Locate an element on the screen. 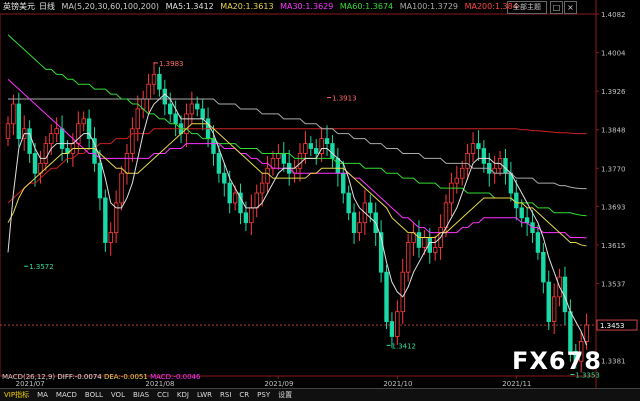 This screenshot has height=401, width=640. tab-5: BIAS is located at coordinates (141, 395).